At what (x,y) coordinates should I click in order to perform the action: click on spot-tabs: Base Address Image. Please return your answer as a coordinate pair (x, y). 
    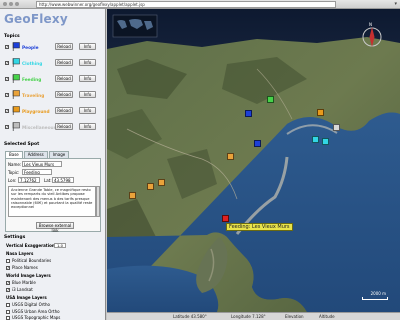
    Looking at the image, I should click on (37, 154).